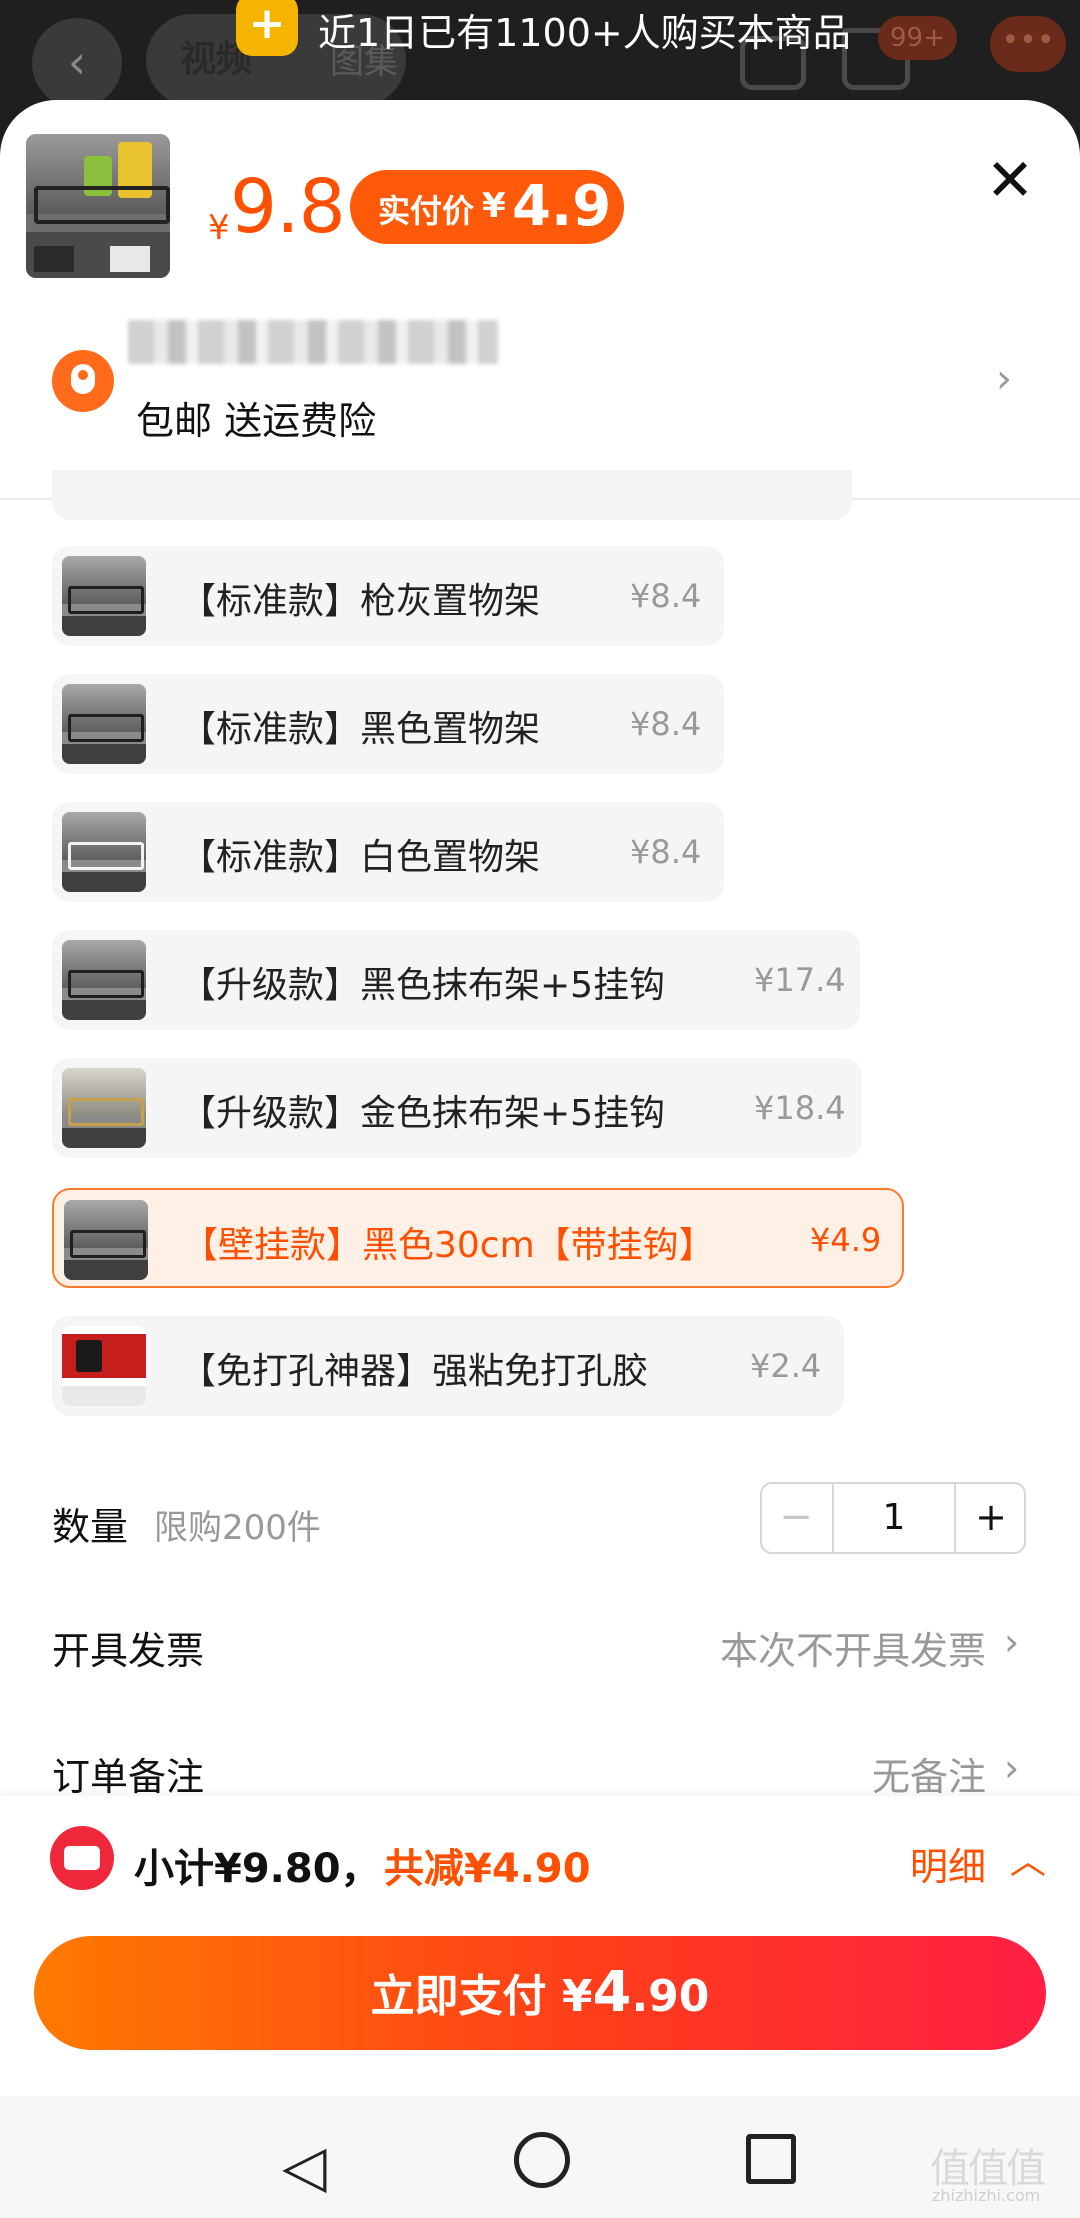  I want to click on variant-option: 【标准款】枪灰置物架 ¥8.4, so click(388, 596).